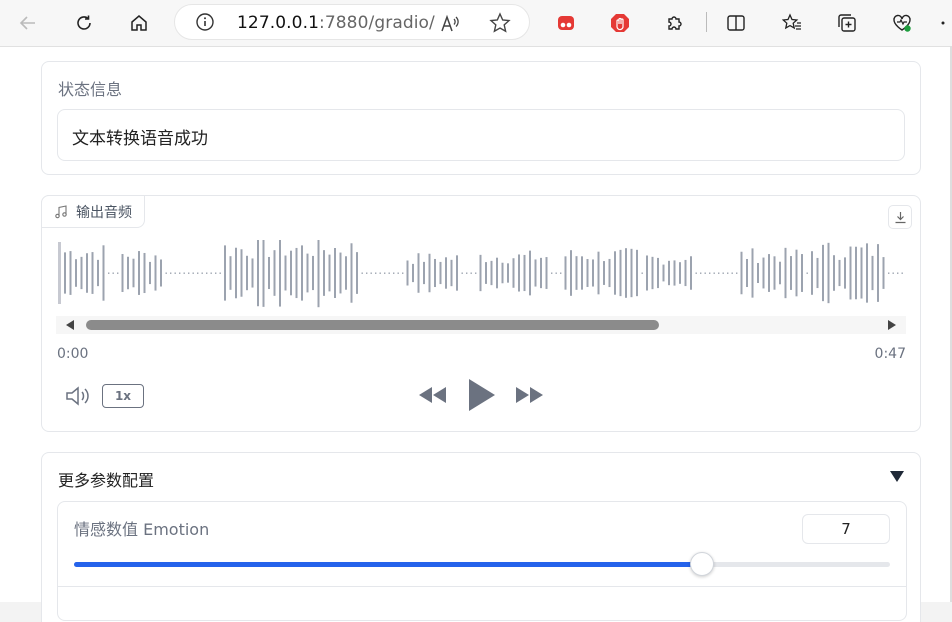  What do you see at coordinates (70, 325) in the screenshot?
I see `scroll-left-arrow` at bounding box center [70, 325].